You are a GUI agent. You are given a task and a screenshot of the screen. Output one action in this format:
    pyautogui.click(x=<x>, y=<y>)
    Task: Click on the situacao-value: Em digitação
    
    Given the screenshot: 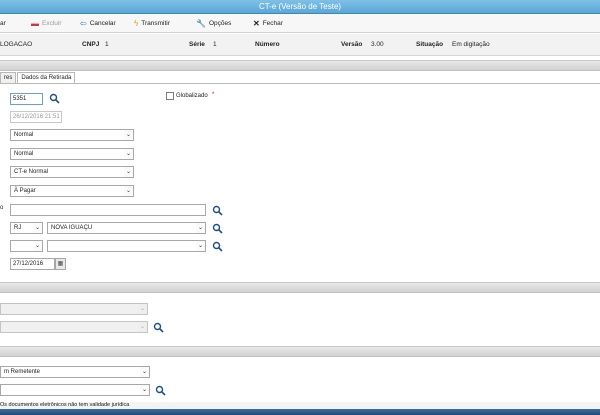 What is the action you would take?
    pyautogui.click(x=471, y=44)
    